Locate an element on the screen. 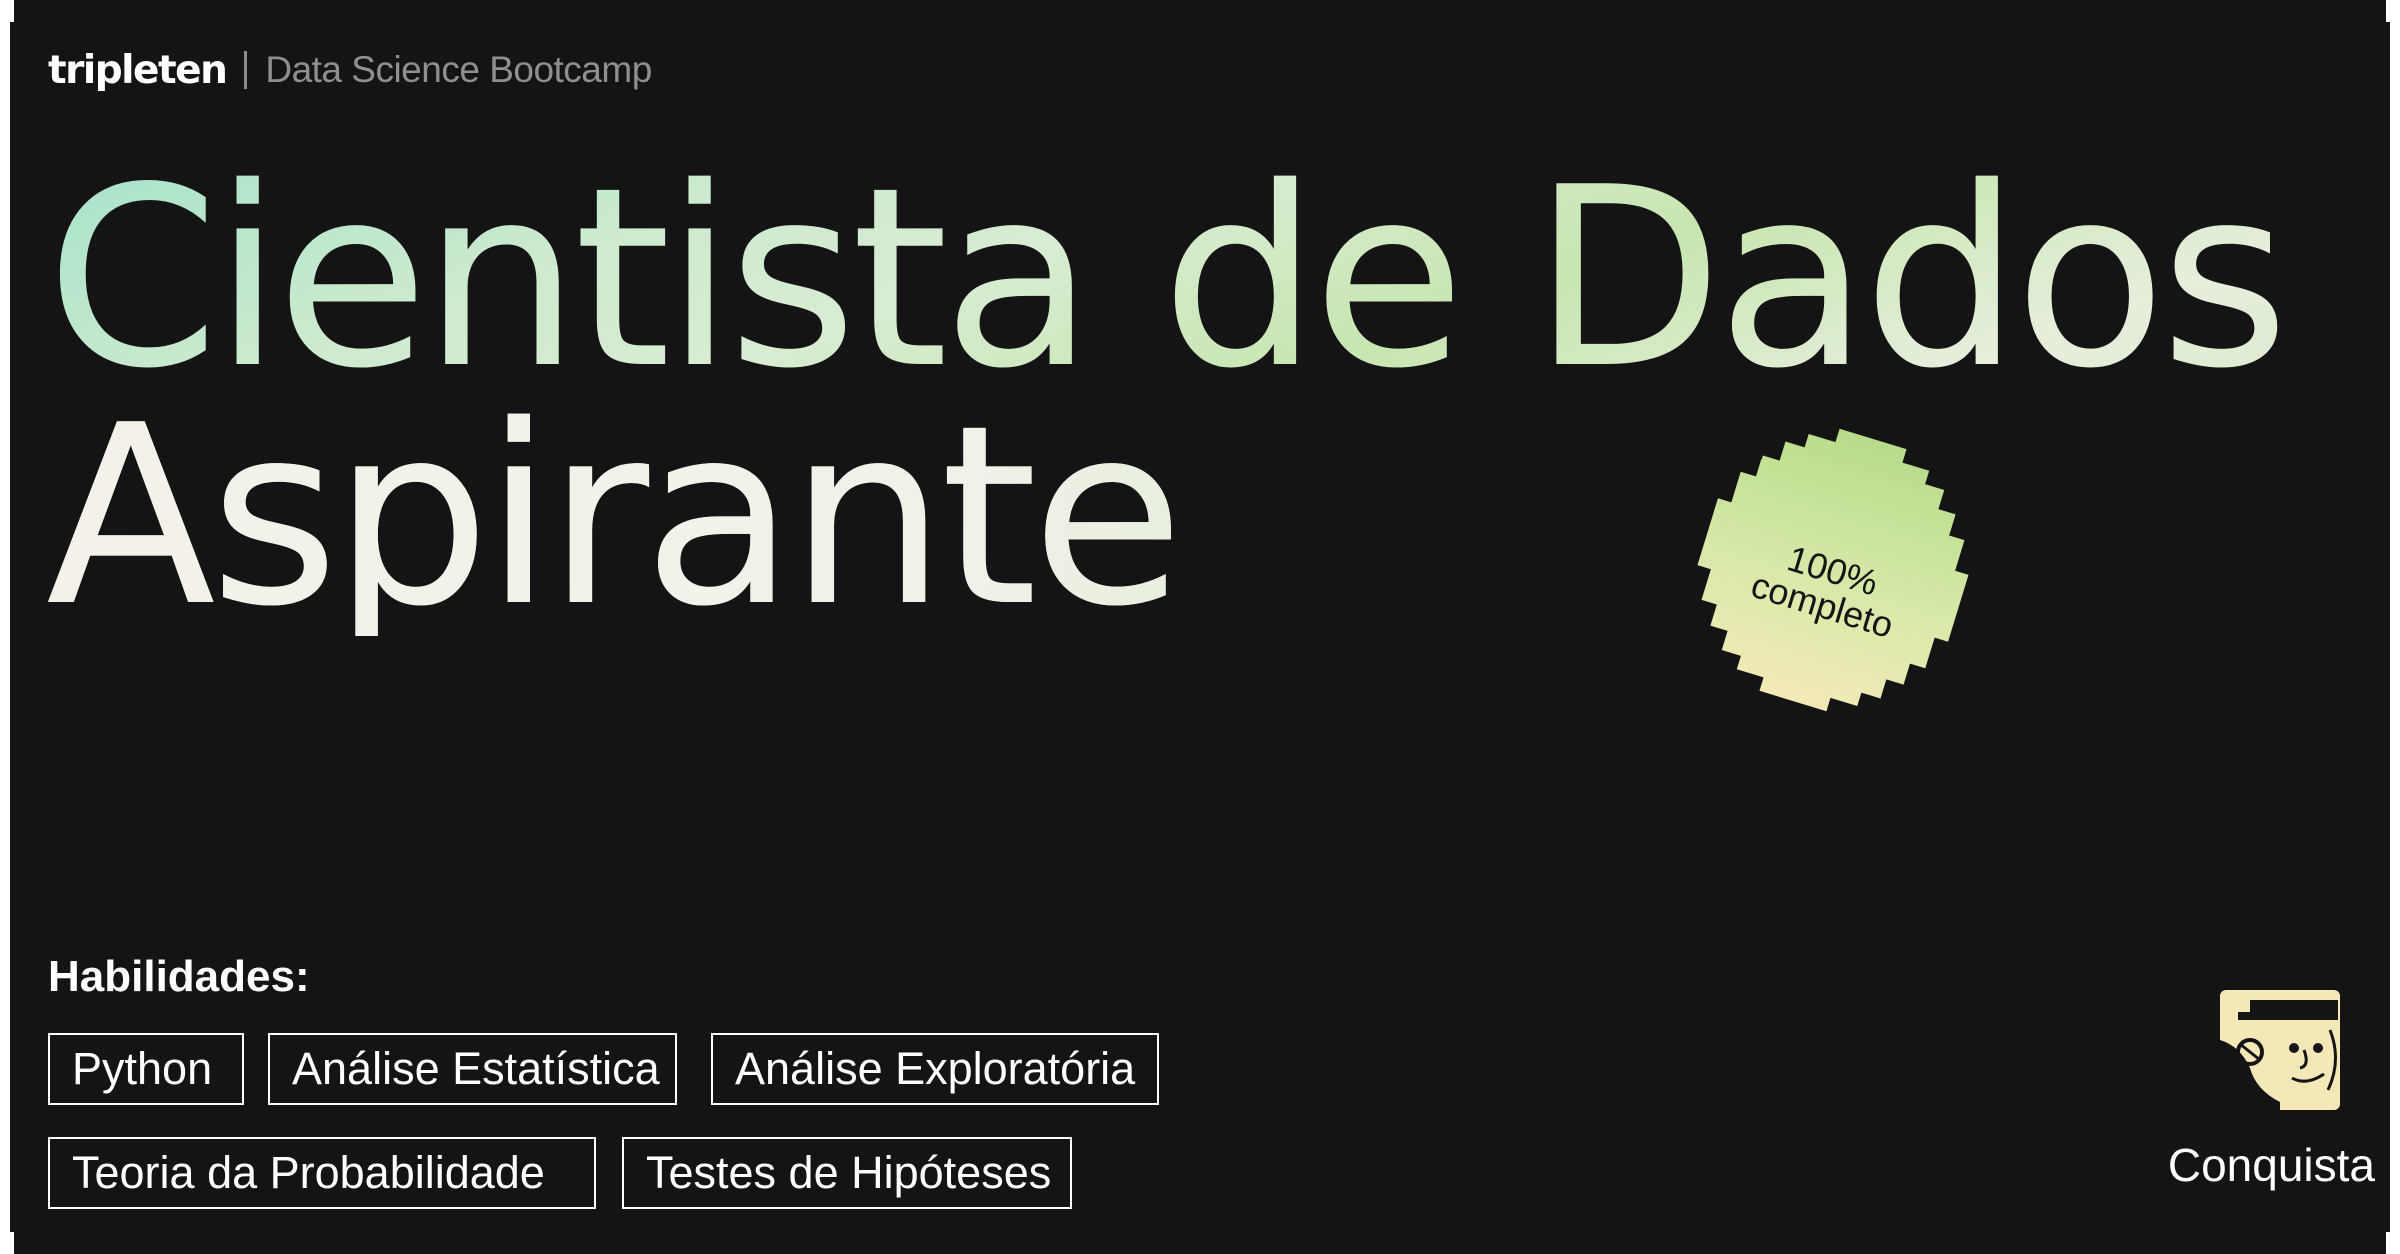 The width and height of the screenshot is (2400, 1254). skill-chip-probability-theory: Teoria da Probabilidade is located at coordinates (322, 1173).